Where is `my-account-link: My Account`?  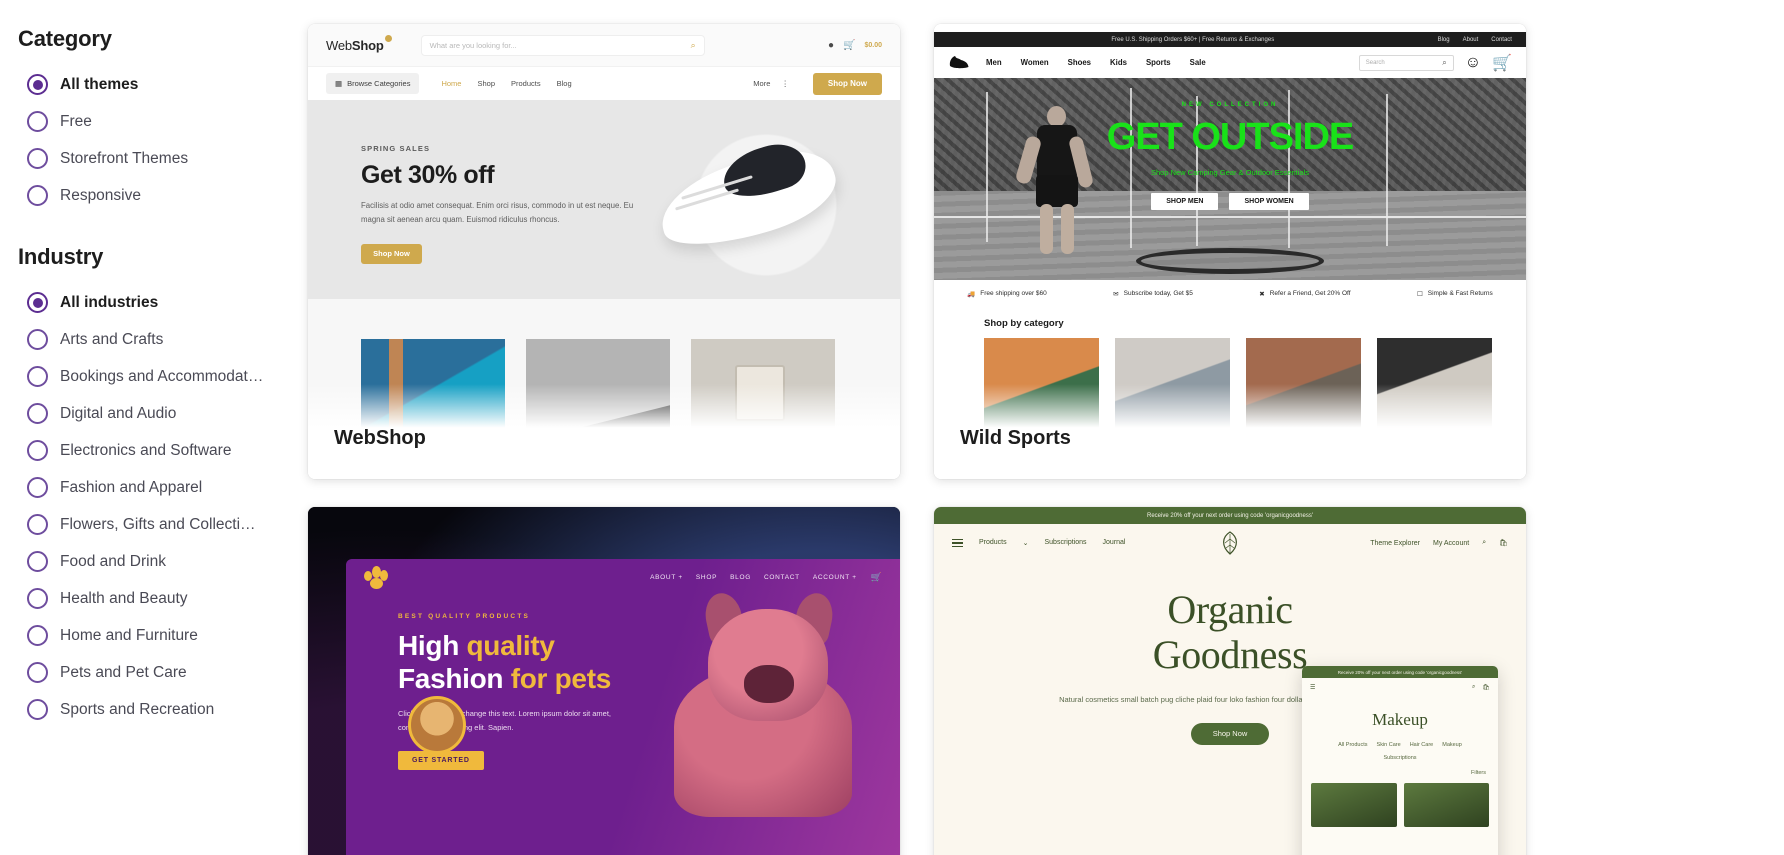 my-account-link: My Account is located at coordinates (1451, 543).